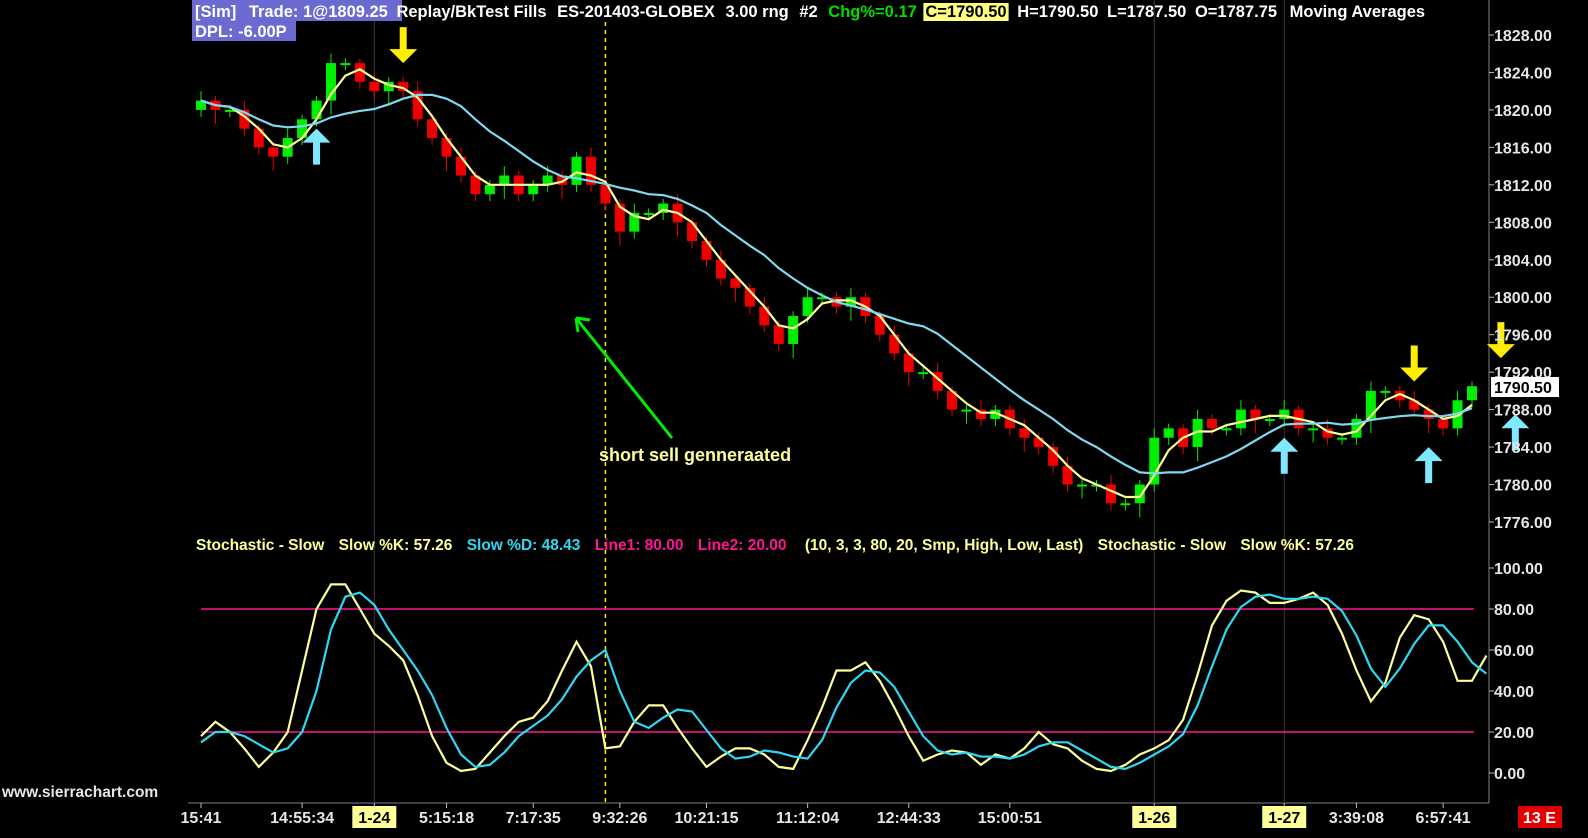  Describe the element at coordinates (471, 12) in the screenshot. I see `mode-label: Replay/BkTest Fills` at that location.